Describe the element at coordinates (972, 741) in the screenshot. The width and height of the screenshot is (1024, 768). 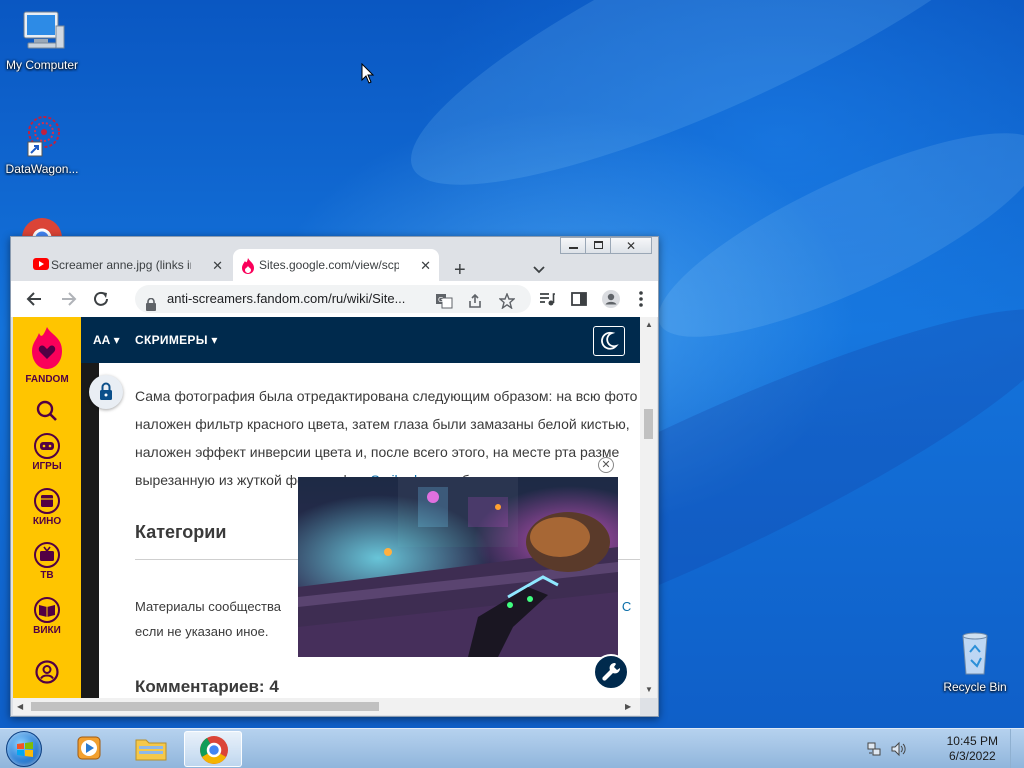
I see `clock-time: 10:45 PM` at that location.